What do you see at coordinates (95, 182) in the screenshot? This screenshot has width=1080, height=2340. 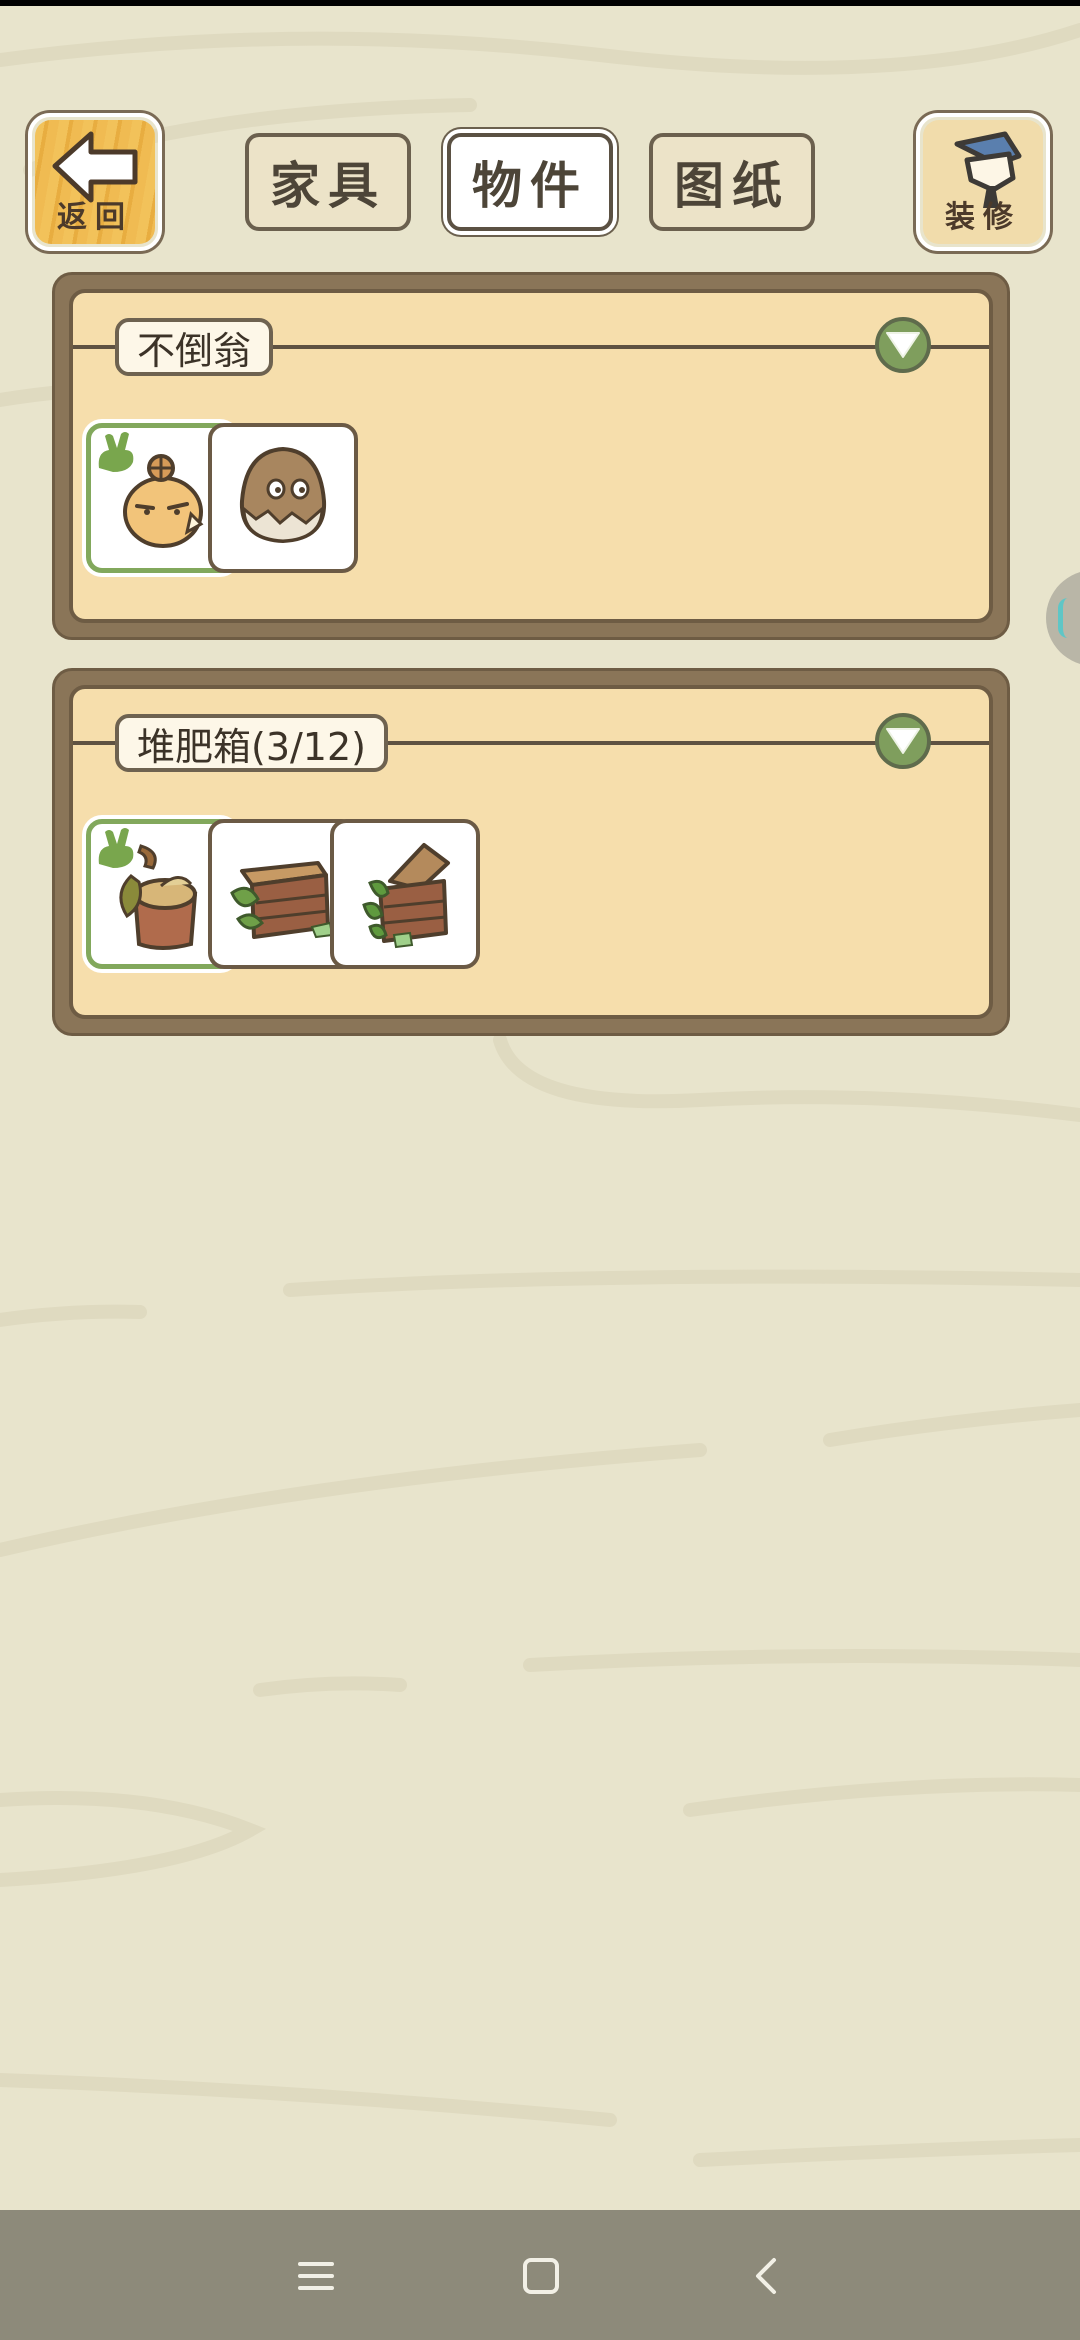 I see `back-button: 返回` at bounding box center [95, 182].